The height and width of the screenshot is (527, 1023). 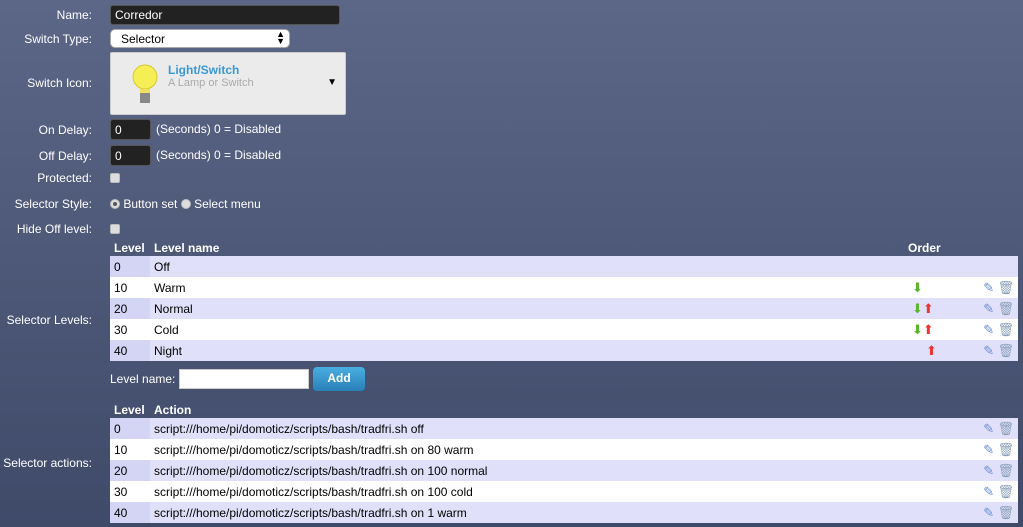 I want to click on level-row: 30 Cold ⬇⬆ ✎ 🗑, so click(x=564, y=329).